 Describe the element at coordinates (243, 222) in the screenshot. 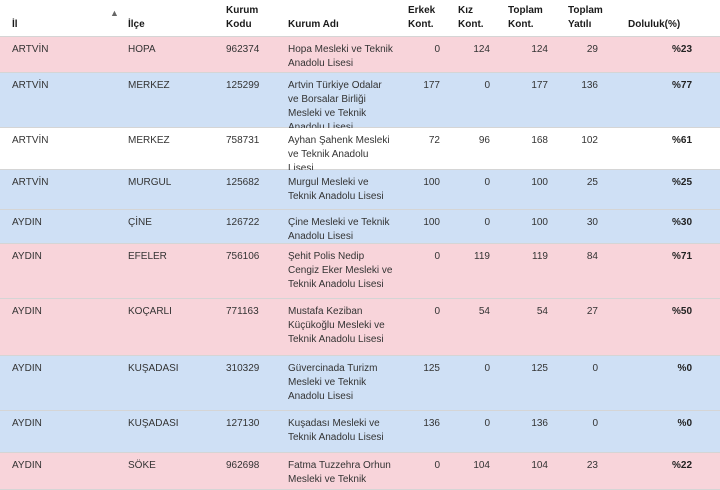

I see `cell-kurum-kodu-text: 126722` at that location.